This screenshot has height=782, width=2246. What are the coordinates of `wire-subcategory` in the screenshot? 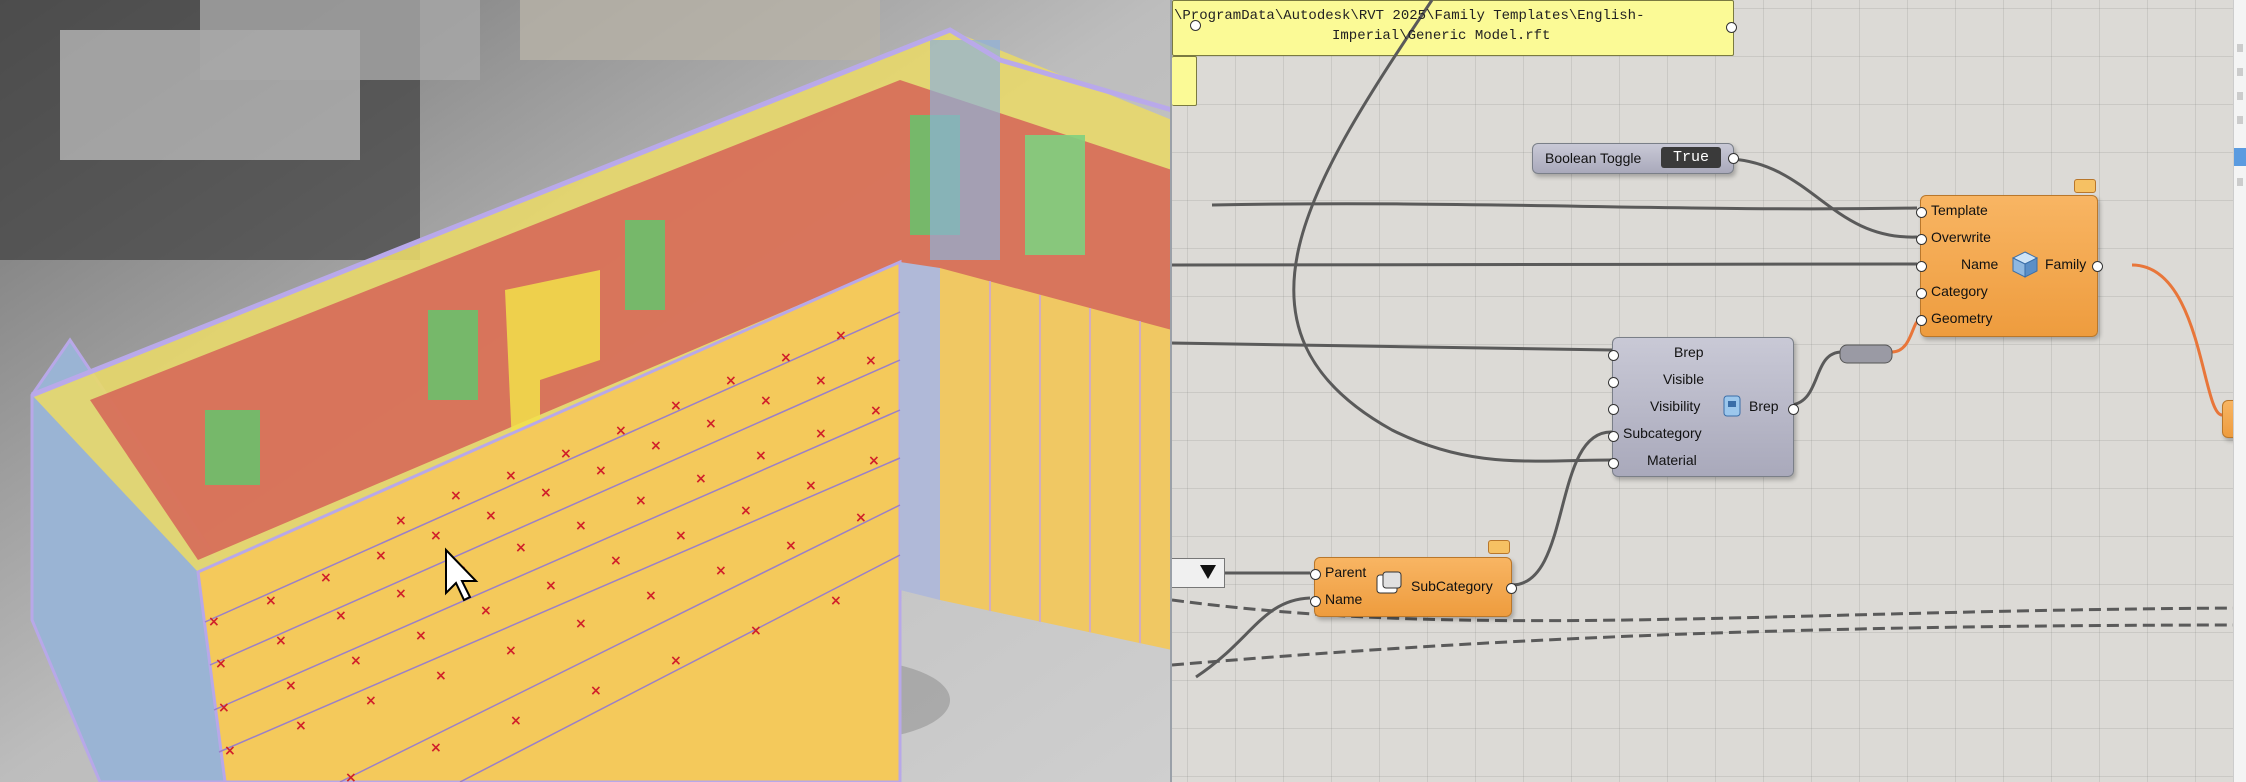 It's located at (1562, 508).